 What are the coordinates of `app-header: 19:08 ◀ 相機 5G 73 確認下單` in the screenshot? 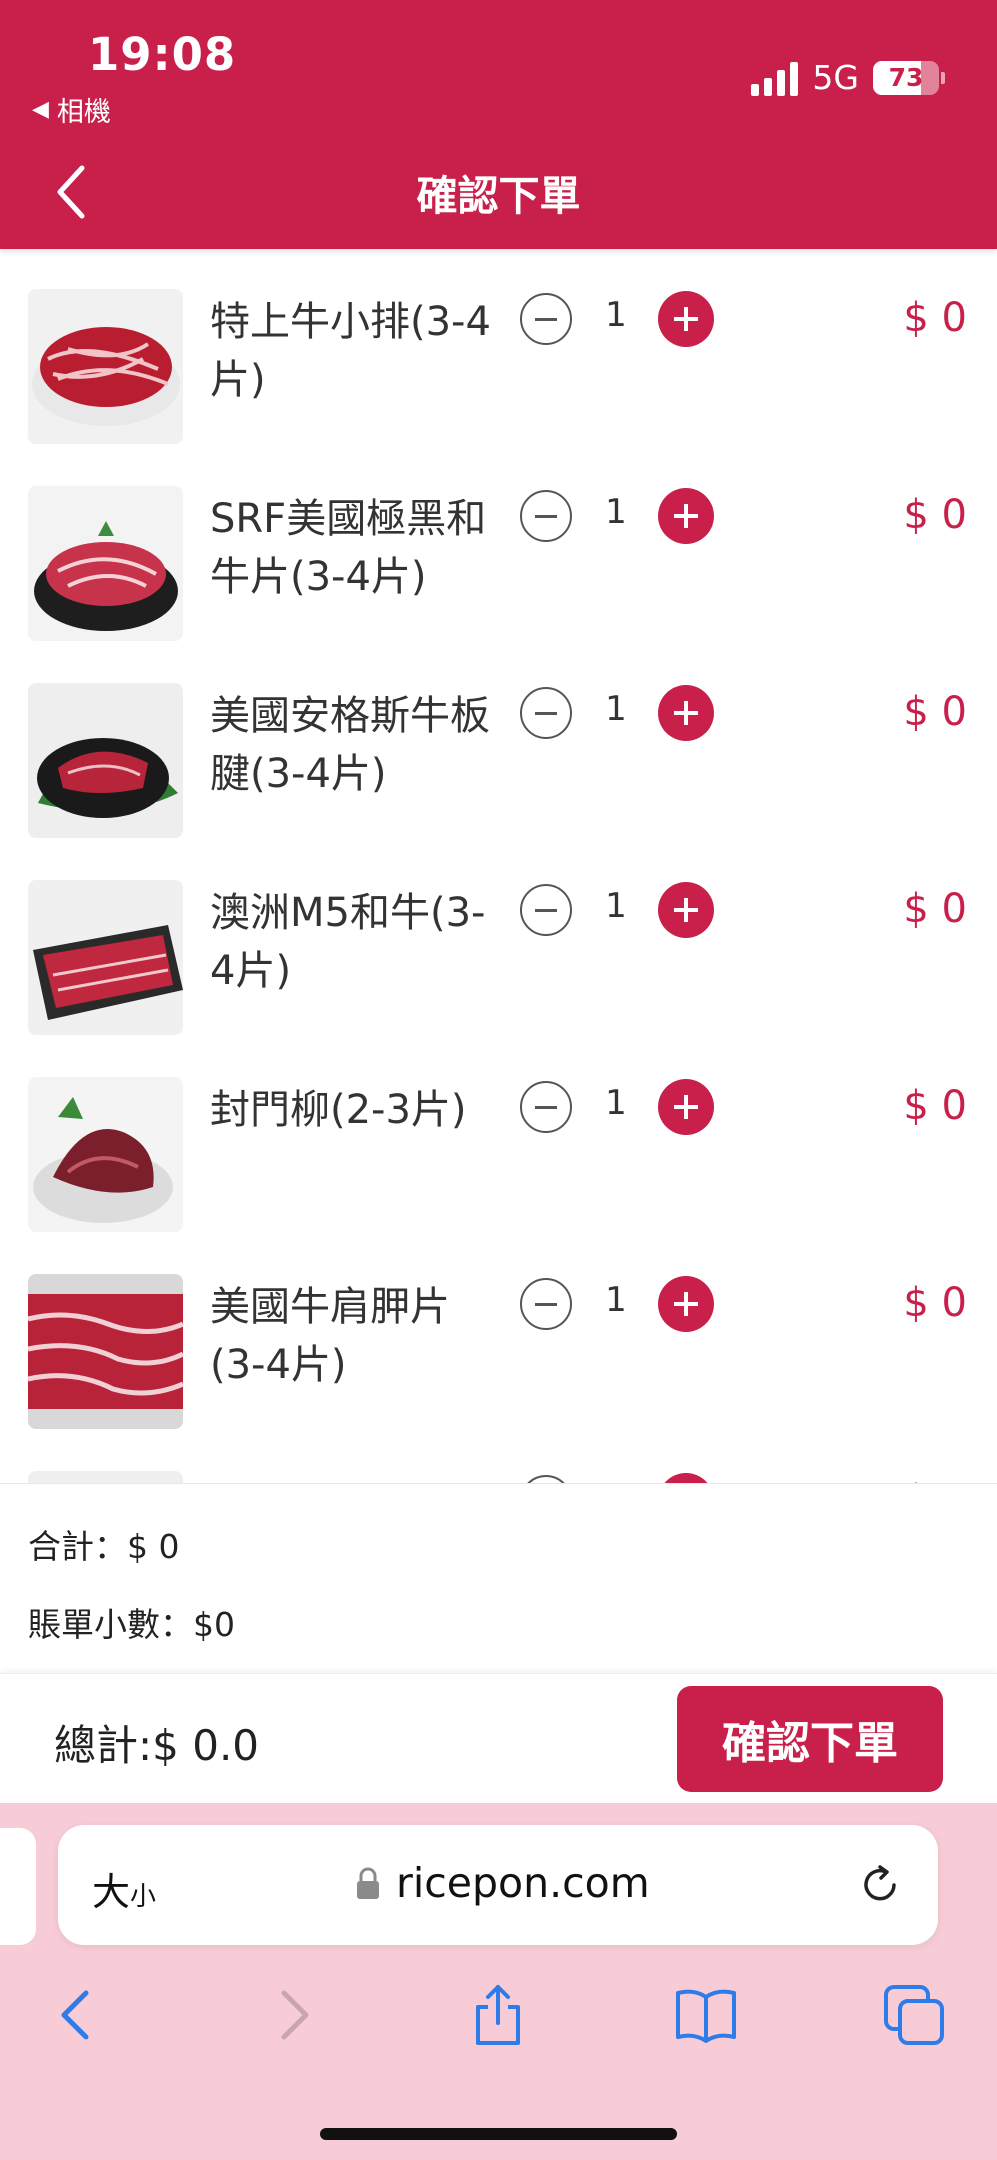 It's located at (498, 124).